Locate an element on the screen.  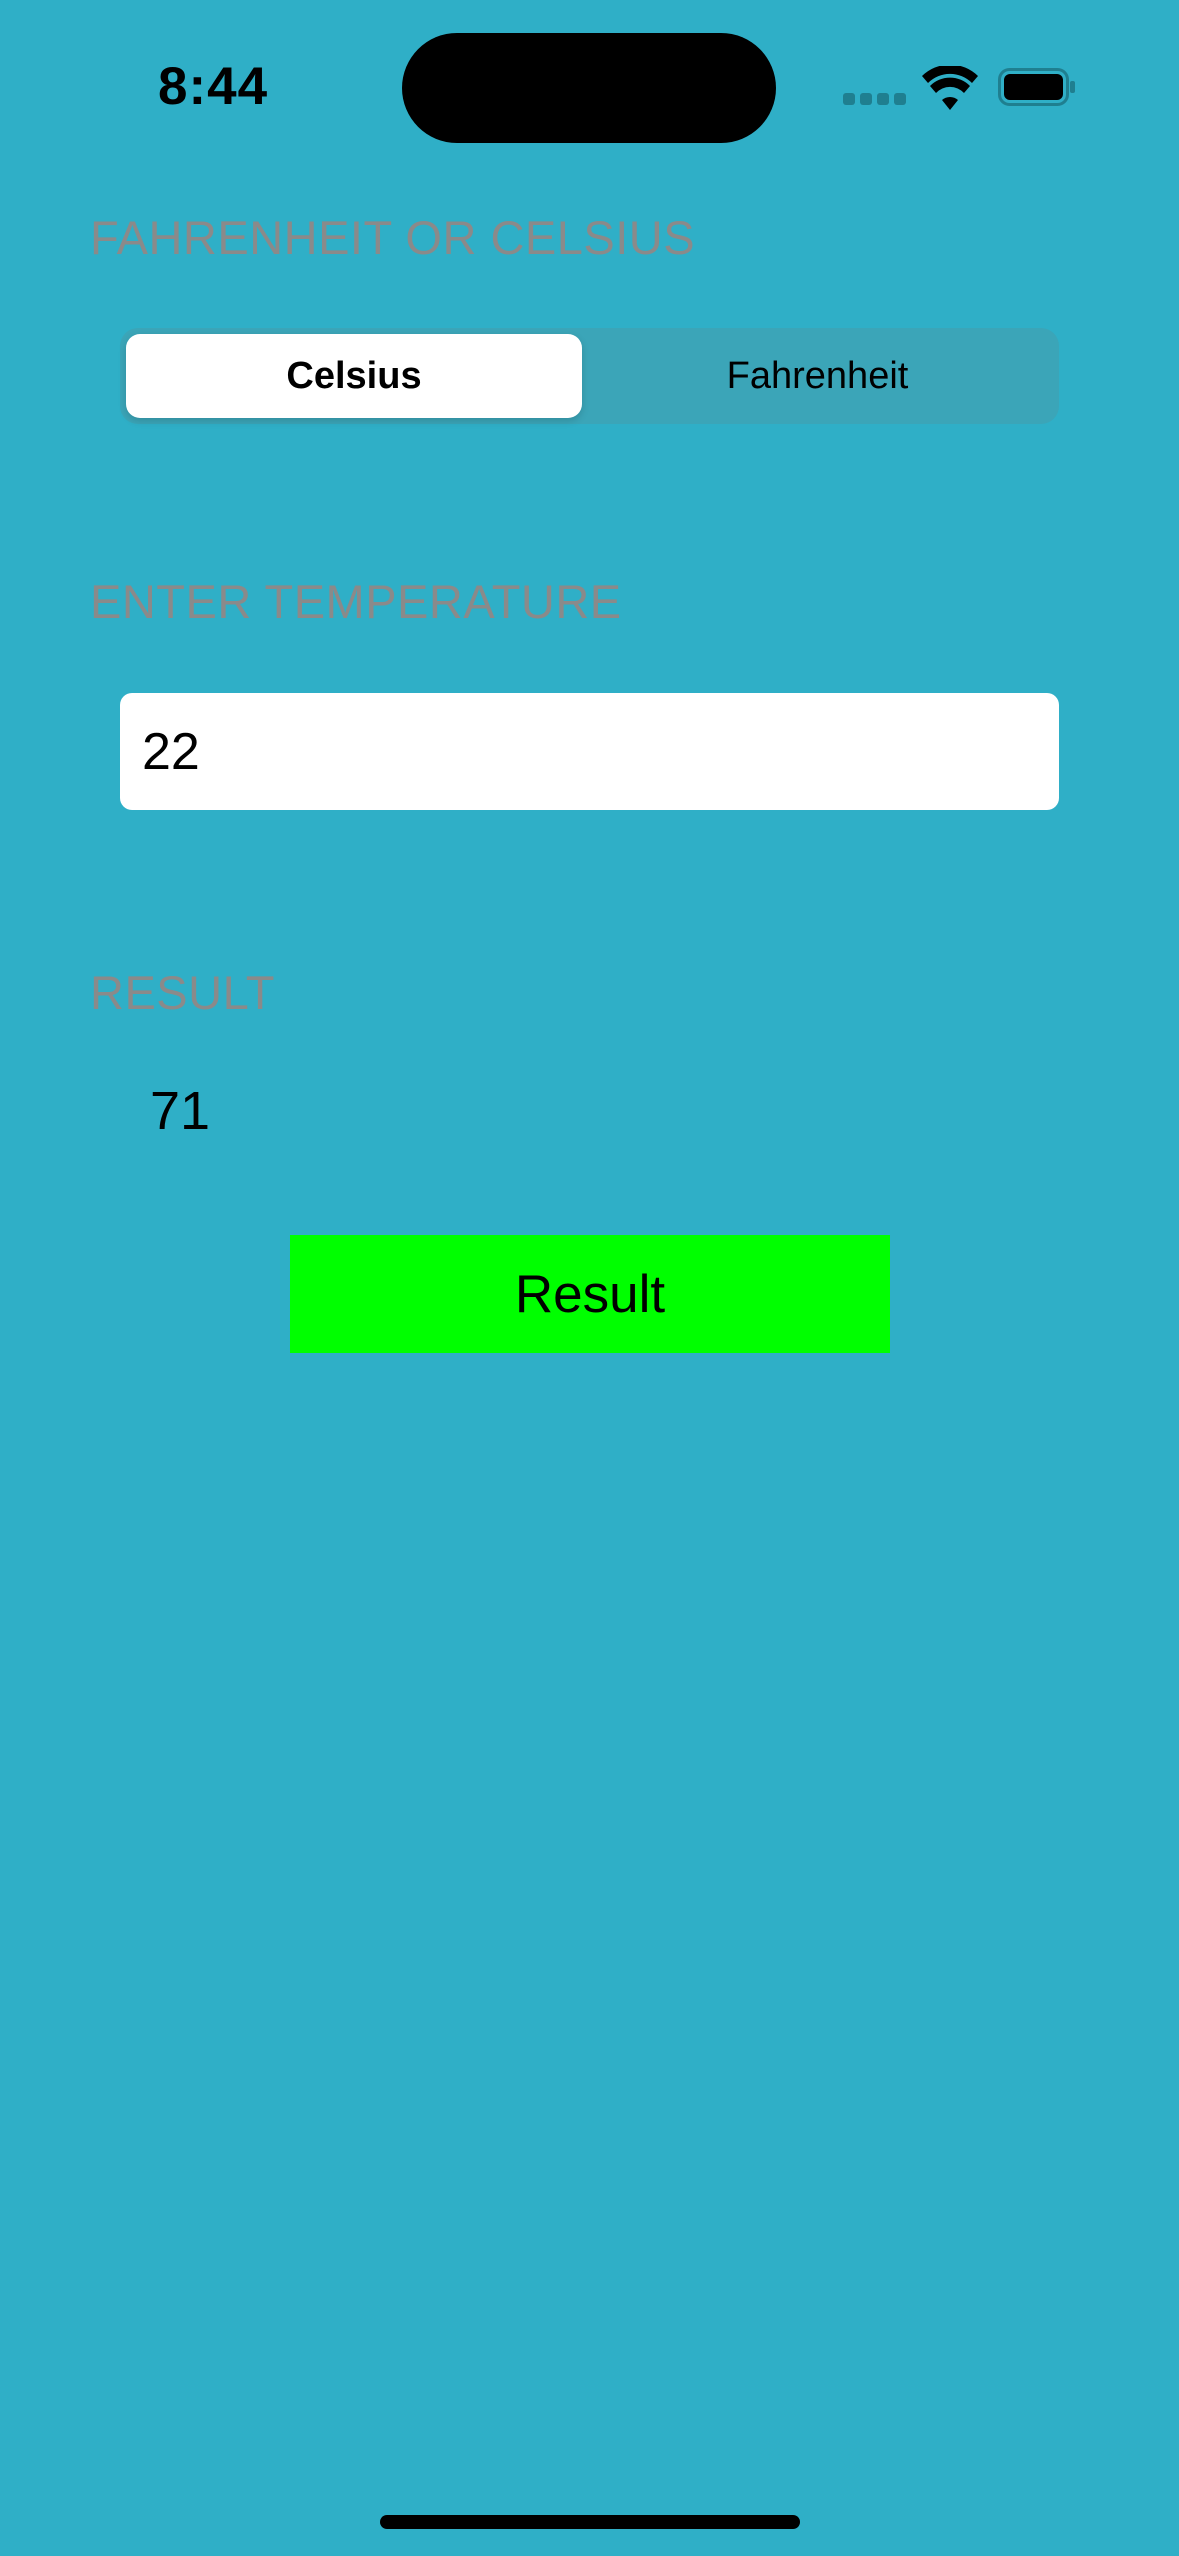
wifi-icon is located at coordinates (950, 88).